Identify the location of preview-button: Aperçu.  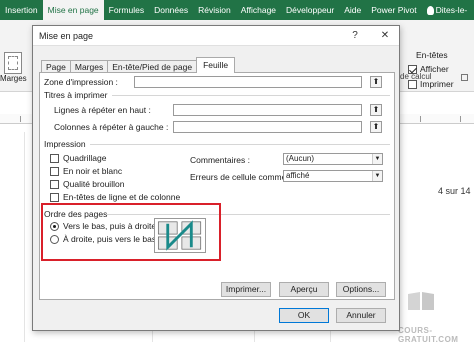
(304, 289).